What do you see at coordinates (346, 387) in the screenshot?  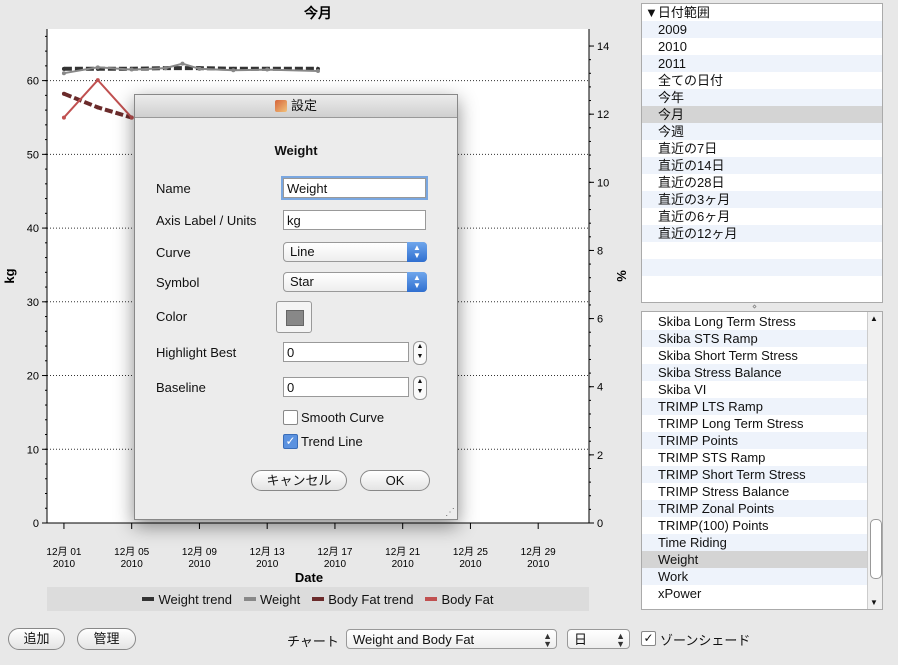 I see `baseline-input: 0` at bounding box center [346, 387].